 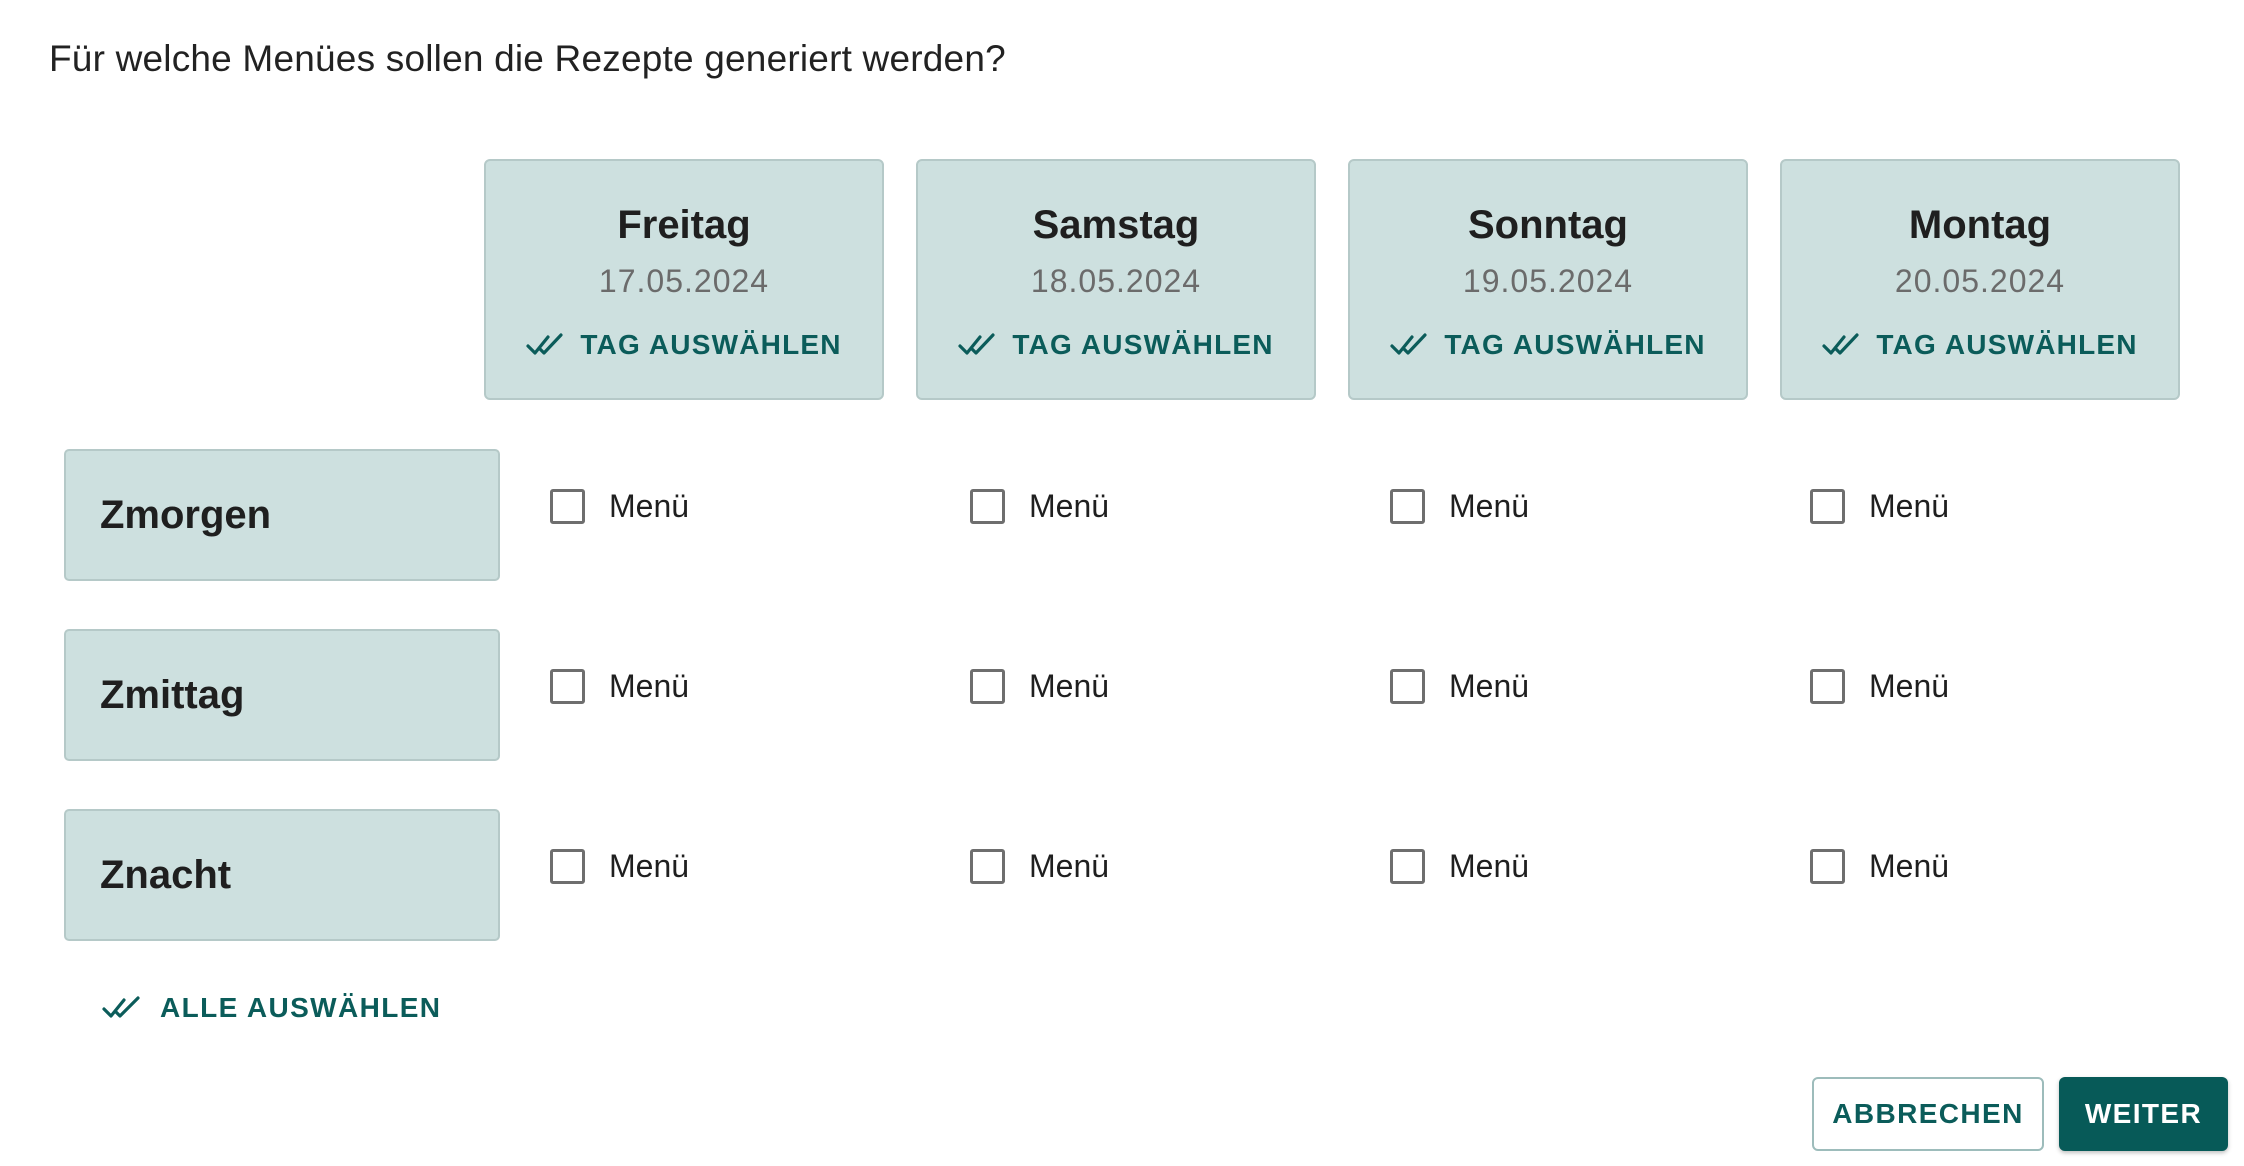 What do you see at coordinates (1980, 225) in the screenshot?
I see `day-name: Montag` at bounding box center [1980, 225].